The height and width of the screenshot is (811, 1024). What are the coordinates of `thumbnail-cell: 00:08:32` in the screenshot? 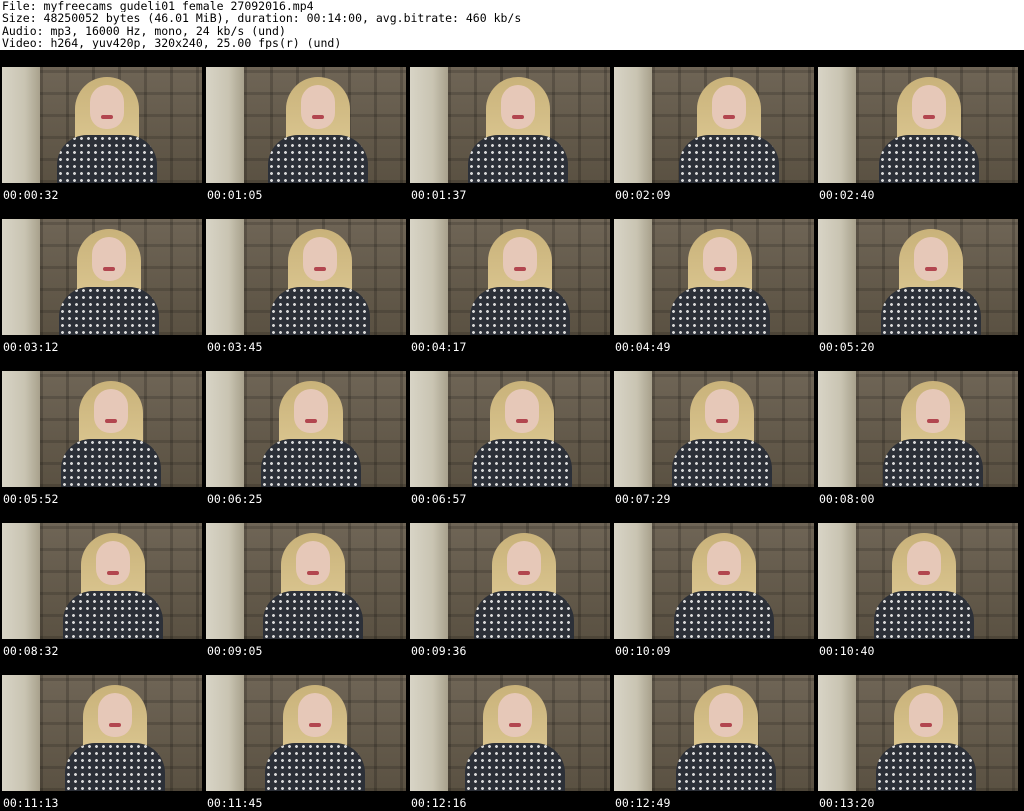 It's located at (102, 582).